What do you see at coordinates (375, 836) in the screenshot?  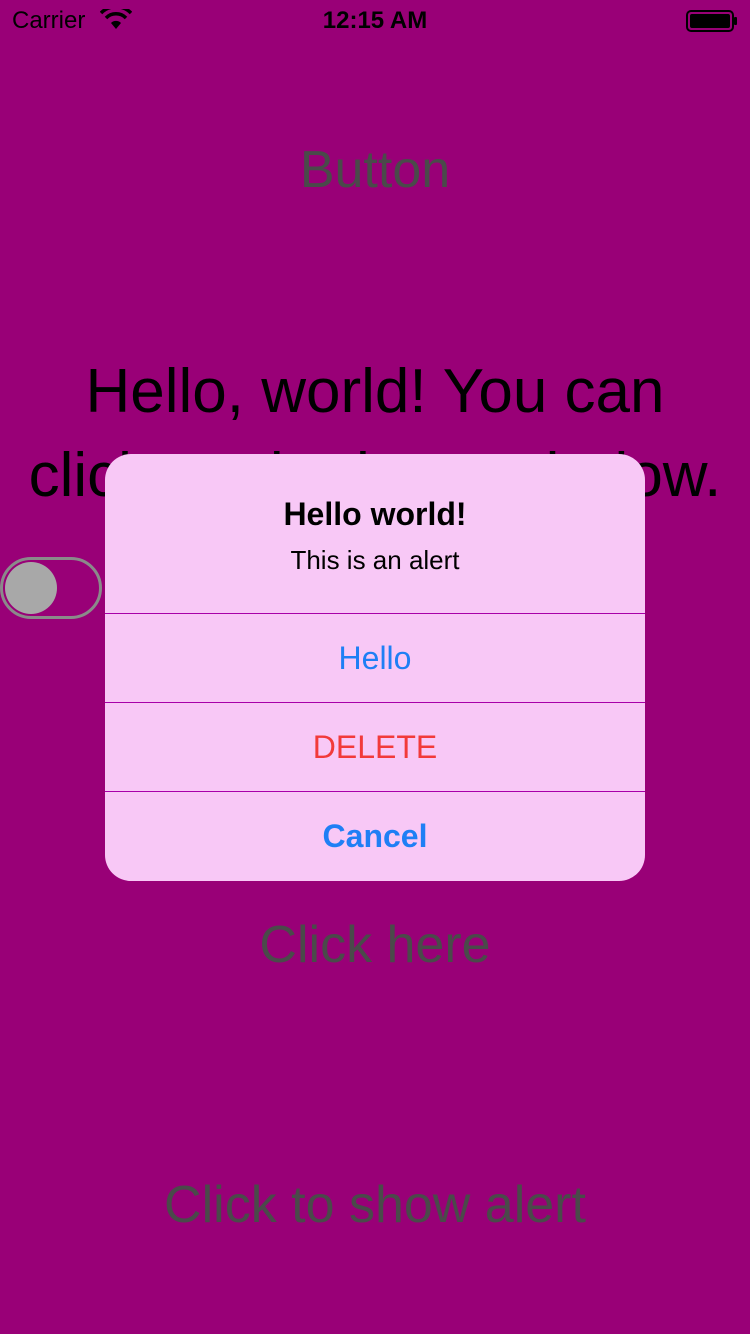 I see `alert-action-cancel-button: Cancel` at bounding box center [375, 836].